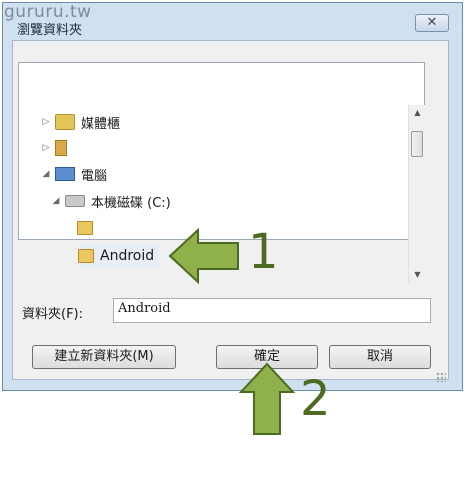 The height and width of the screenshot is (484, 467). I want to click on folder-field-label: 資料夾(F):, so click(53, 314).